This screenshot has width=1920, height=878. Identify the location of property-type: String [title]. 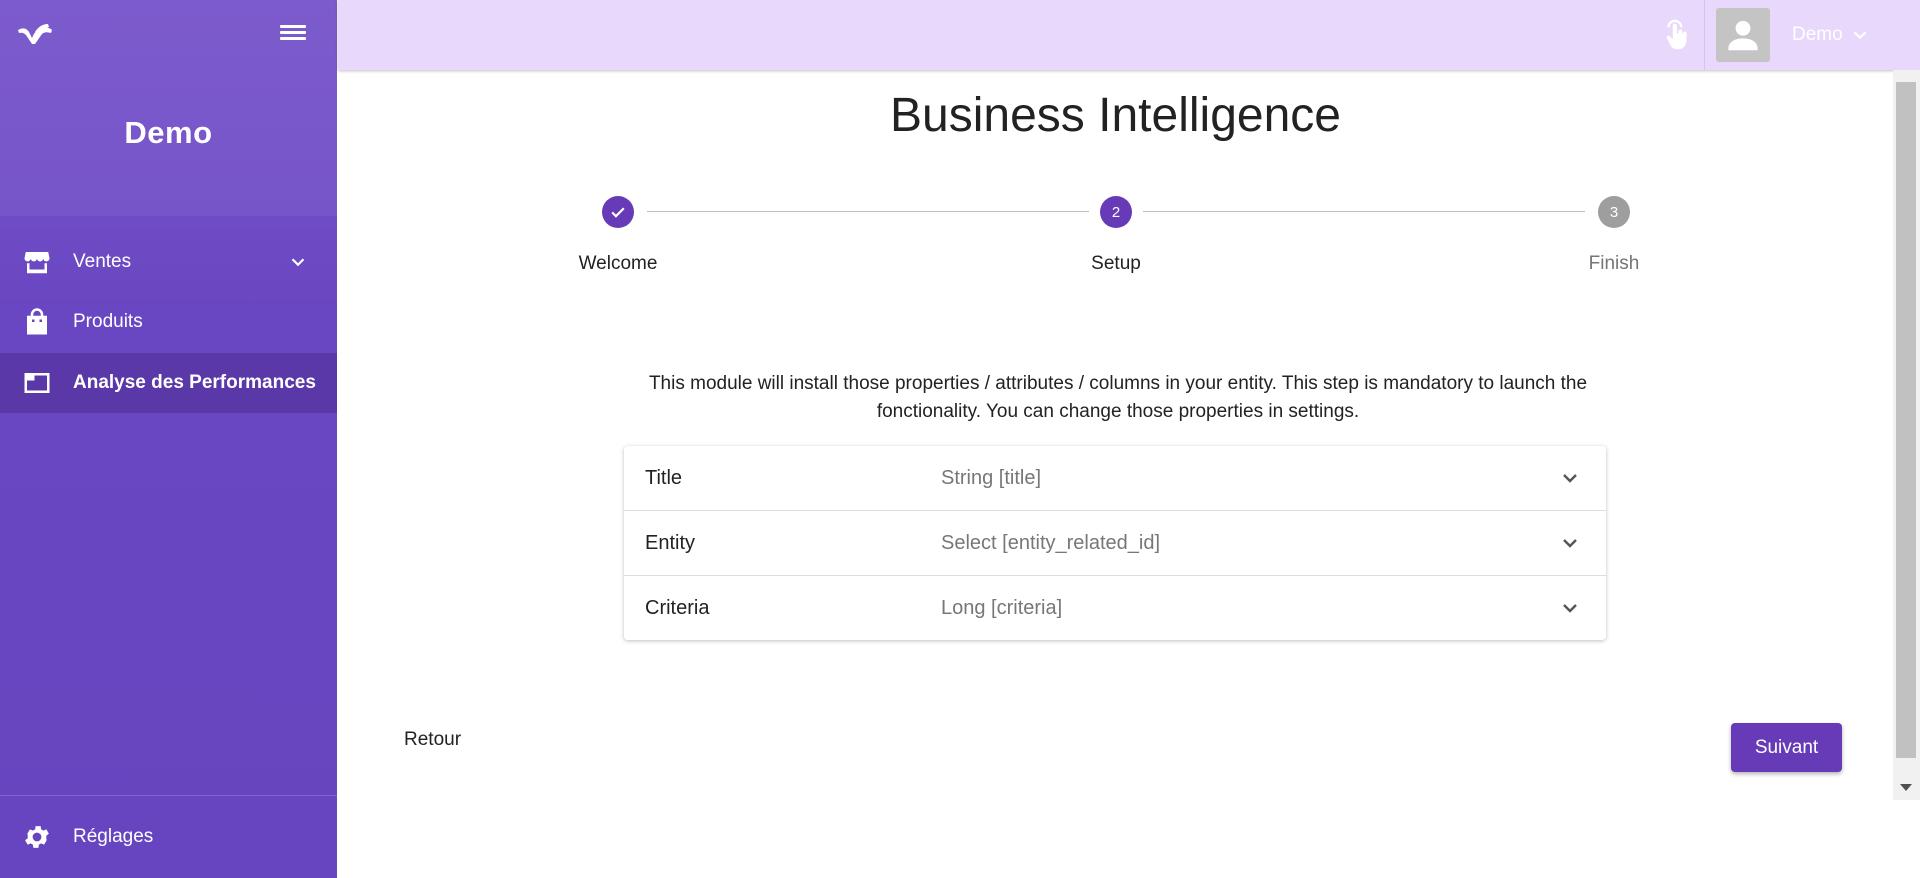
(991, 478).